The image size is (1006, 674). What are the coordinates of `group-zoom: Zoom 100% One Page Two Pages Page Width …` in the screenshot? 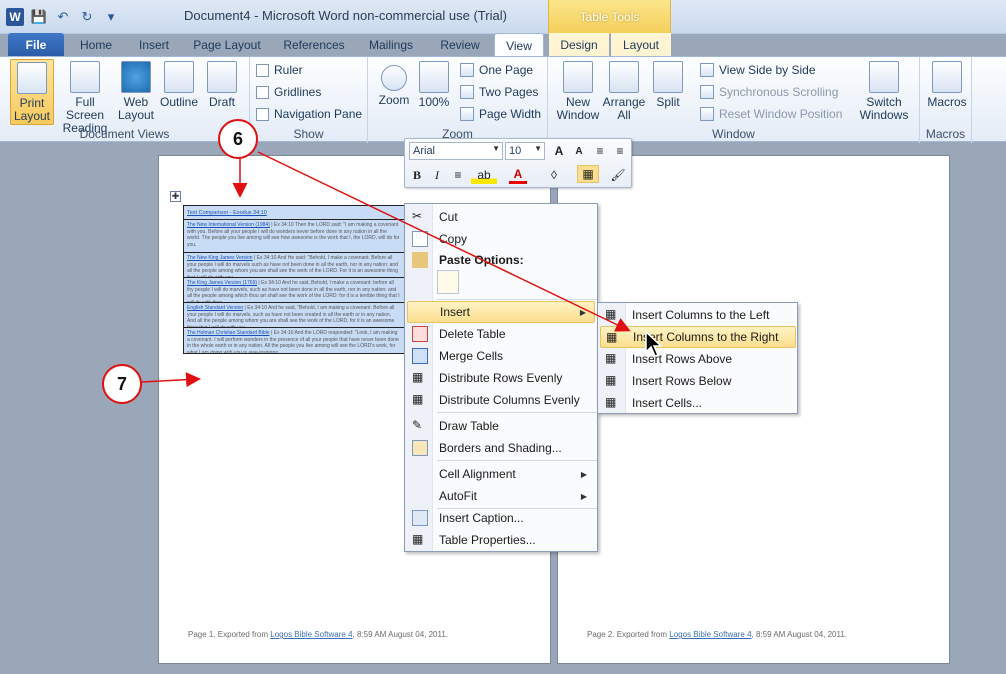 It's located at (458, 100).